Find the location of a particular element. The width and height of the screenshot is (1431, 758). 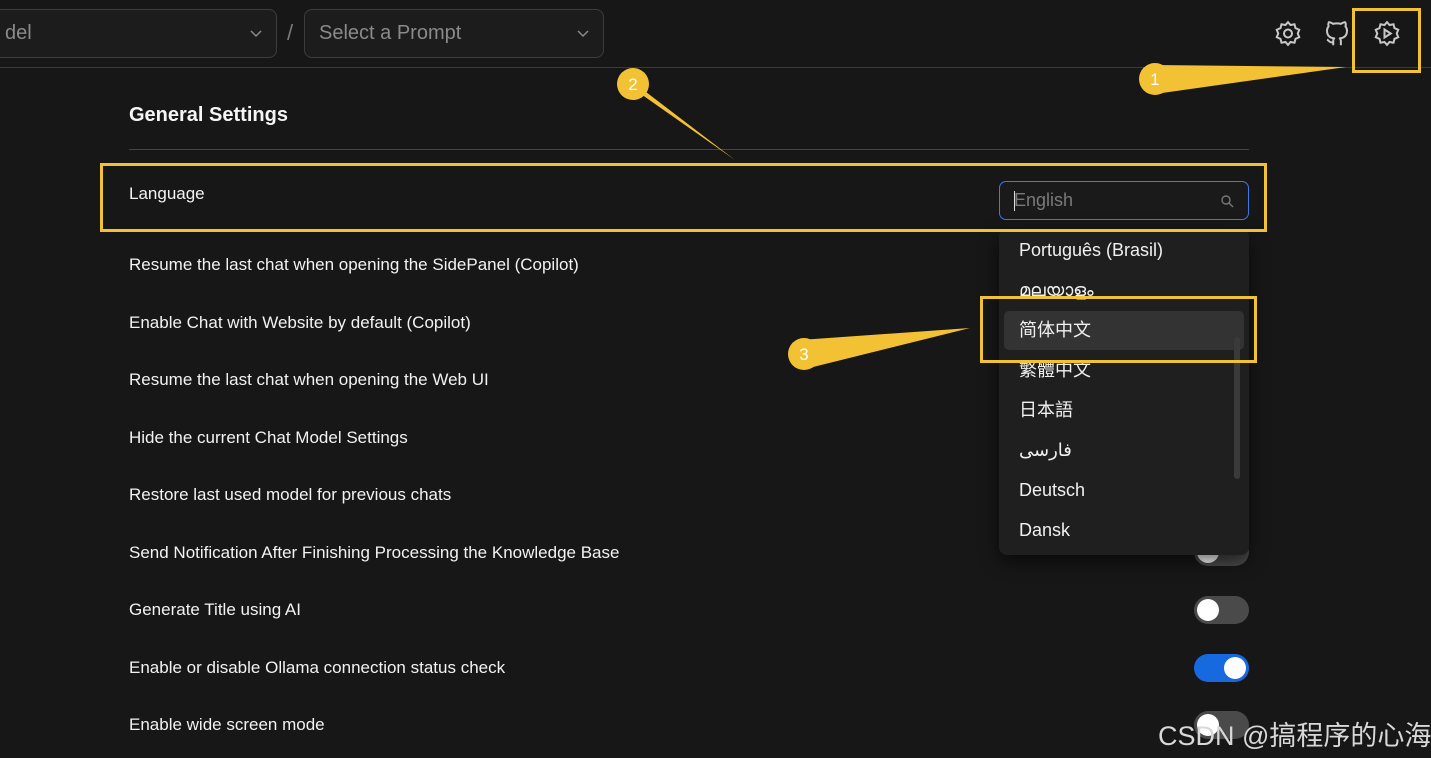

setting-label: Enable wide screen mode is located at coordinates (227, 724).